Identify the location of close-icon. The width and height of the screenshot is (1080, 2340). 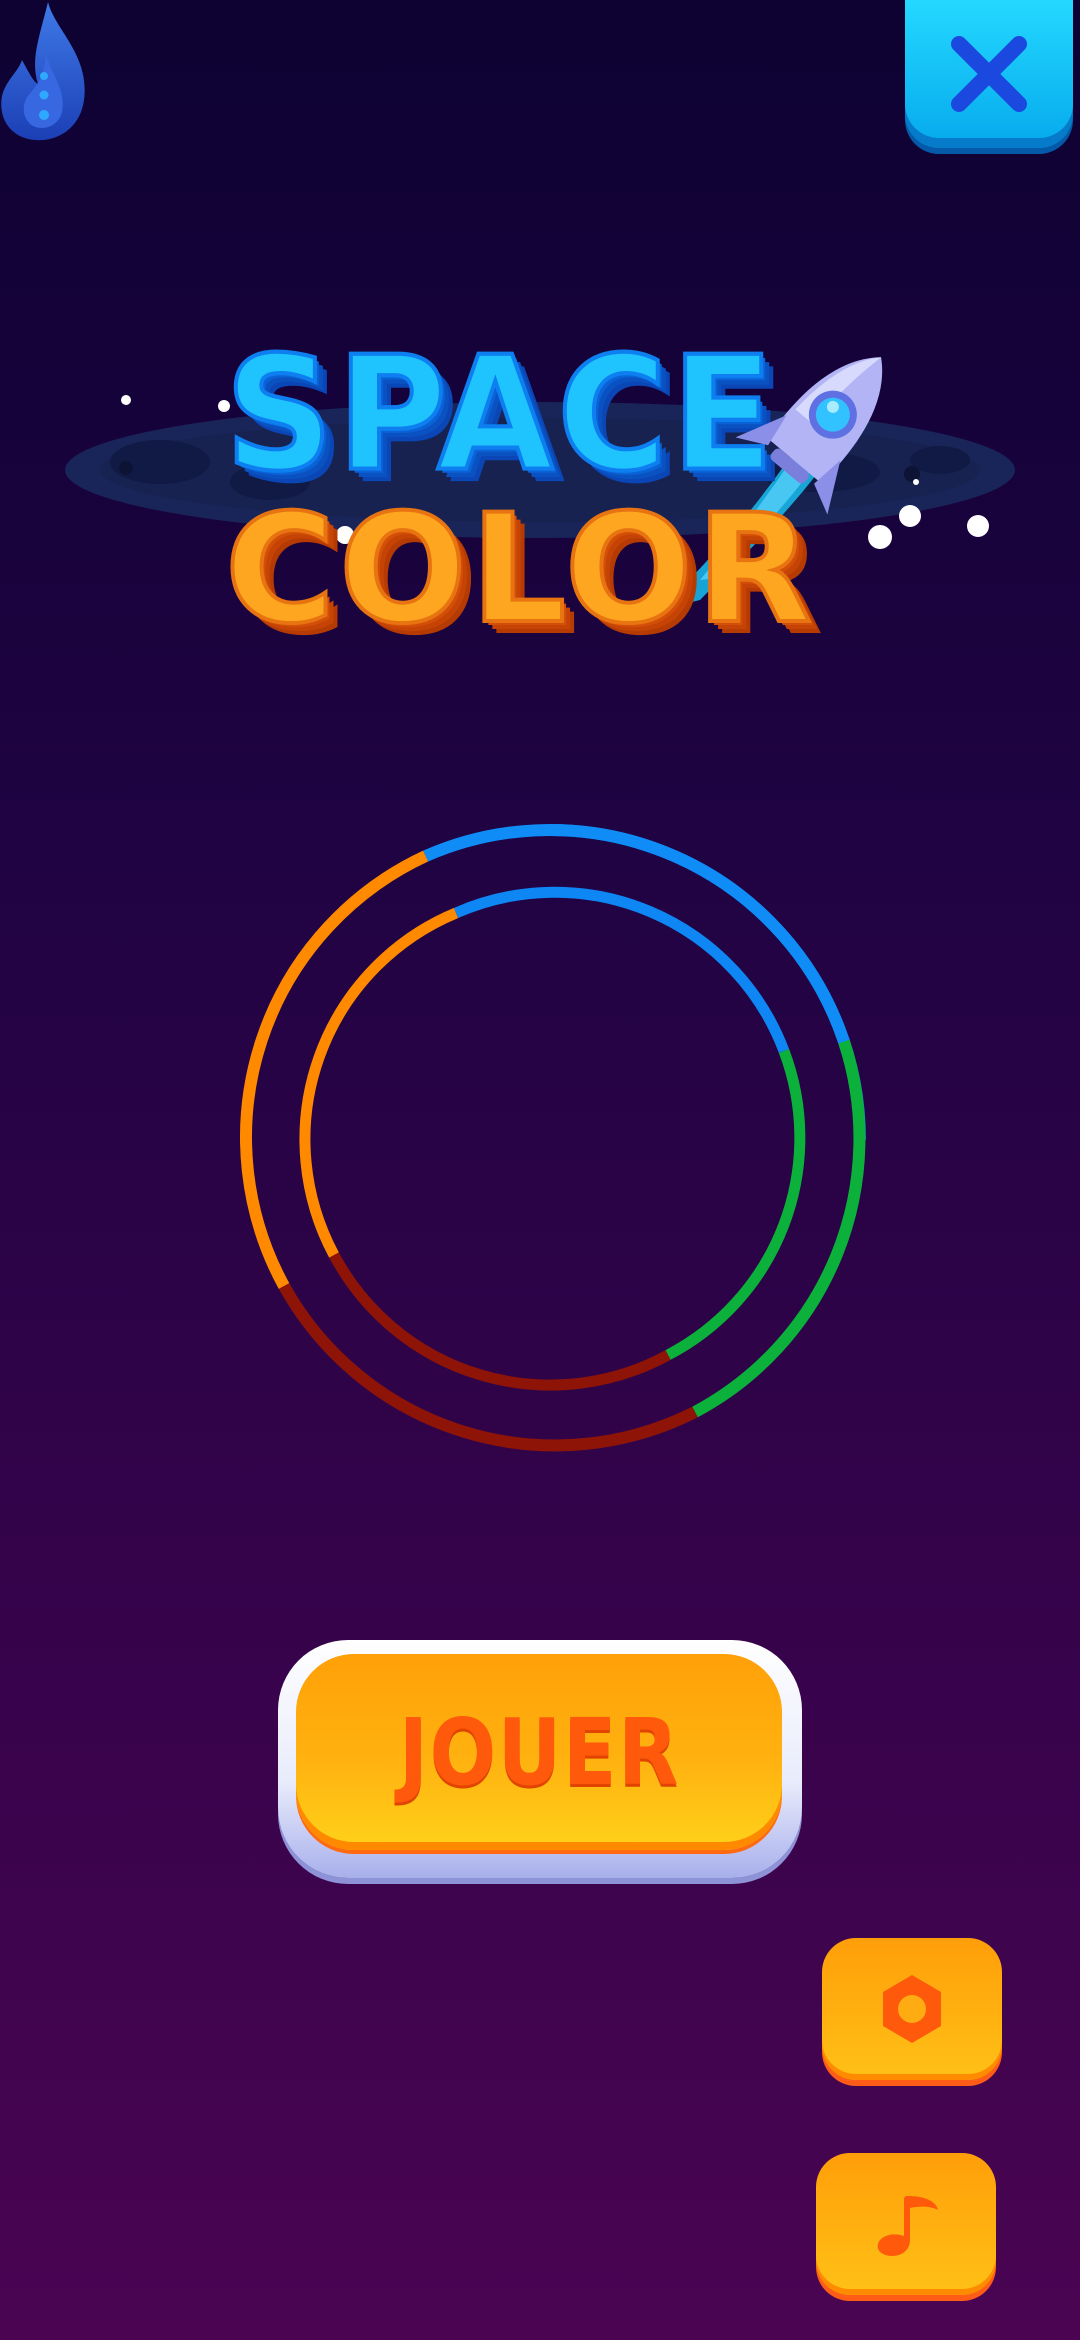
(989, 74).